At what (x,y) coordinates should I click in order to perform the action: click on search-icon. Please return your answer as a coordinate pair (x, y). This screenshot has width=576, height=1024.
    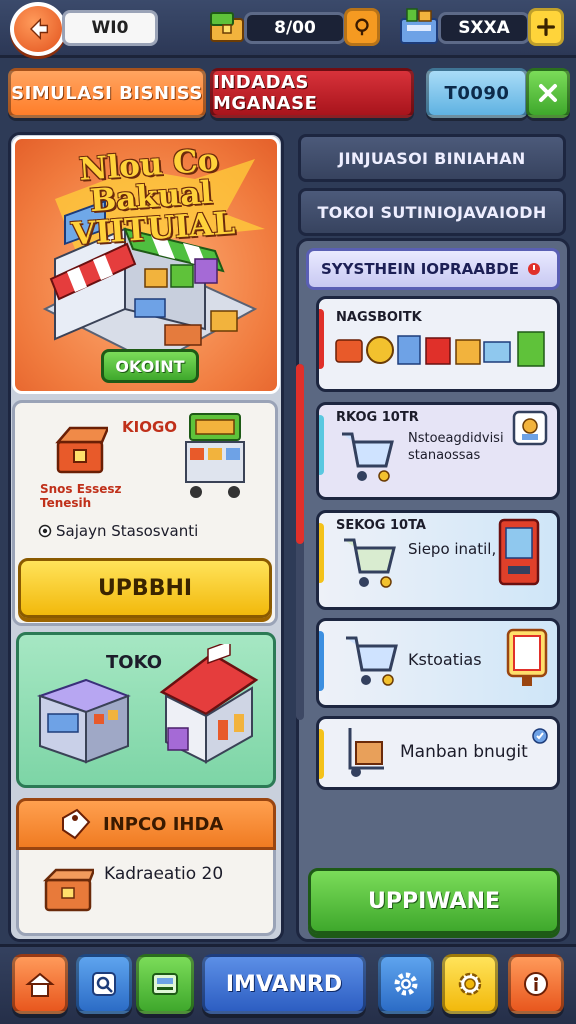
    Looking at the image, I should click on (104, 984).